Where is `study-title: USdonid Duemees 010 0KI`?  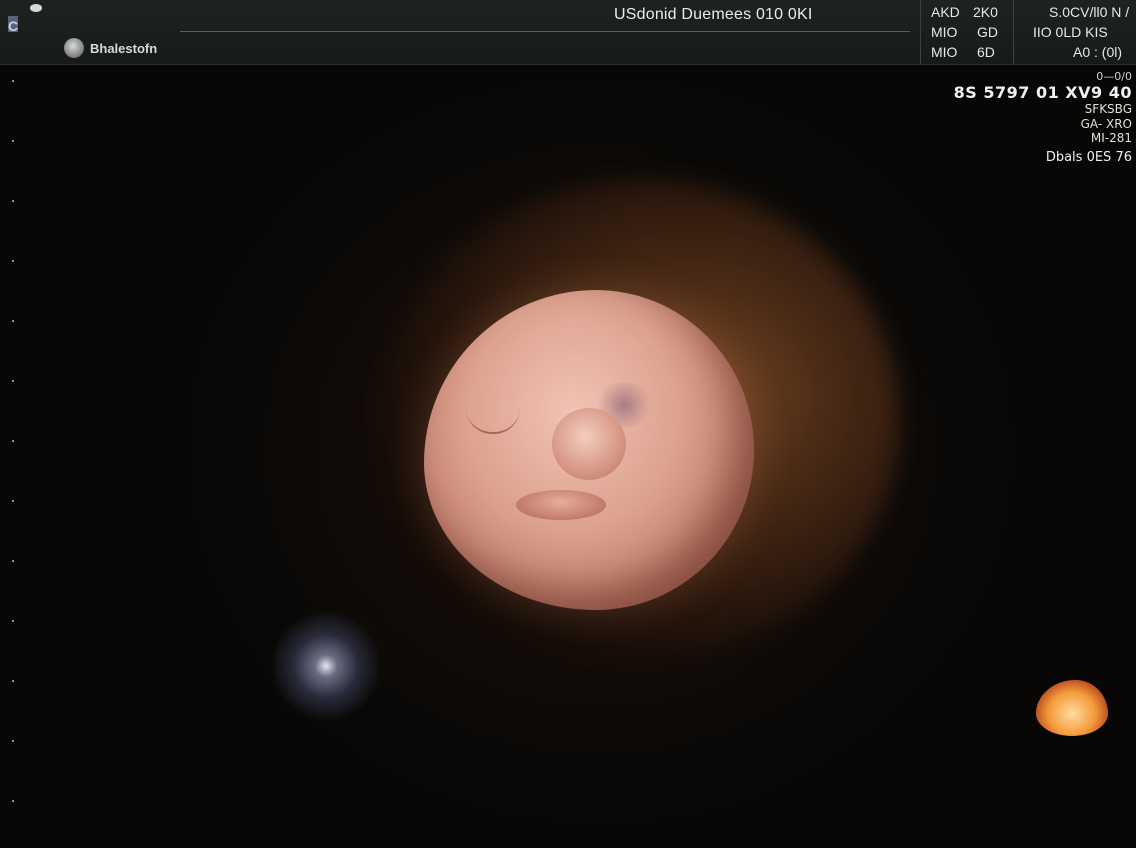
study-title: USdonid Duemees 010 0KI is located at coordinates (713, 14).